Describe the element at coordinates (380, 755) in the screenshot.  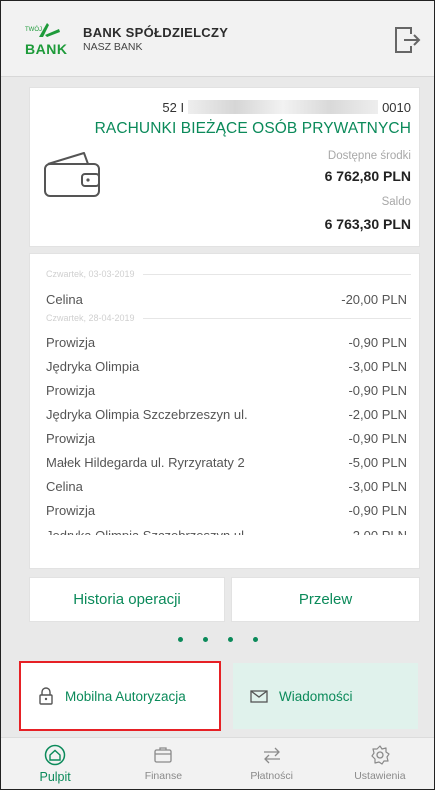
I see `gear-icon` at that location.